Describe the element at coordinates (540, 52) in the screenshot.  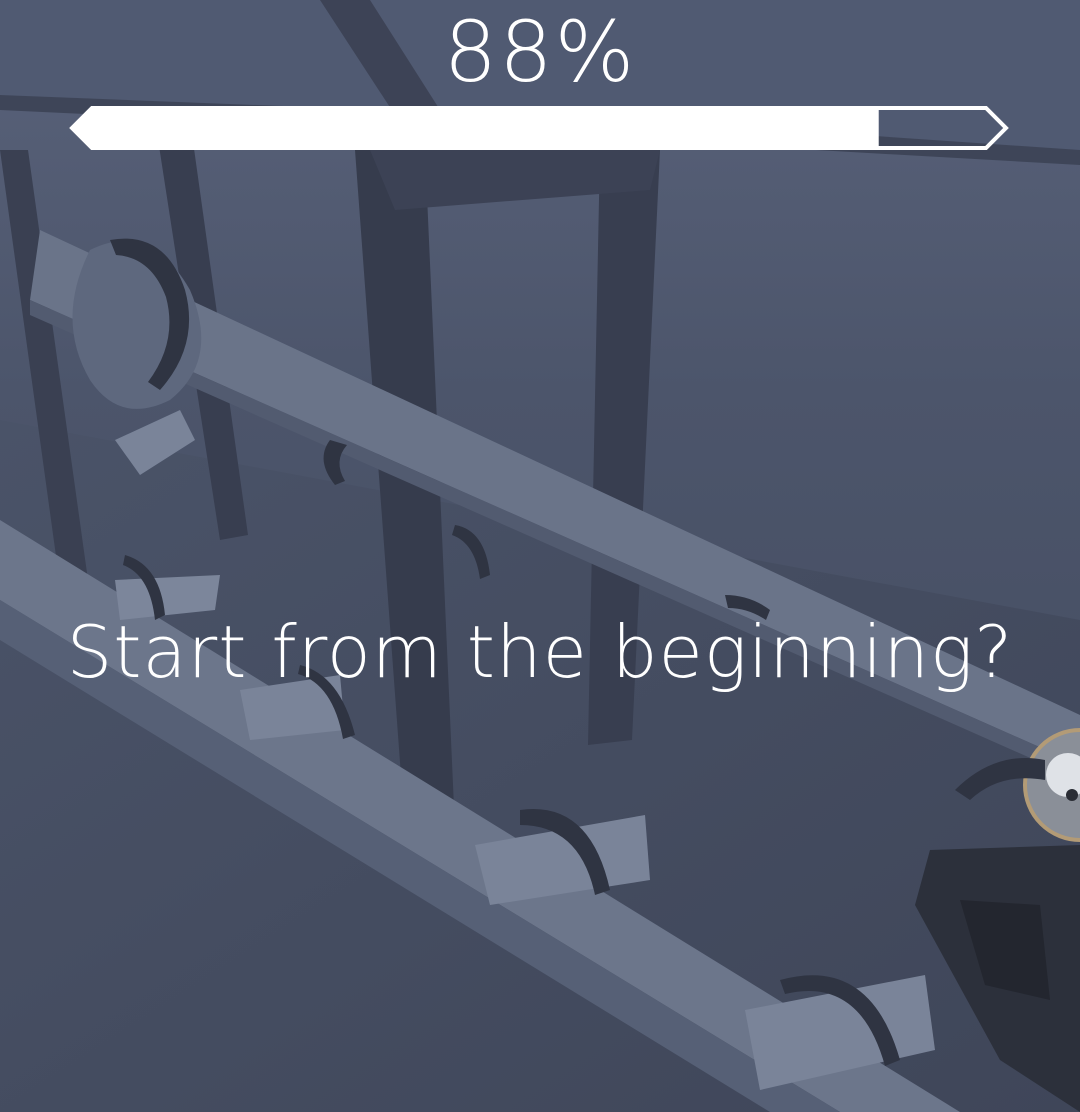
I see `progress-percent: 88%` at that location.